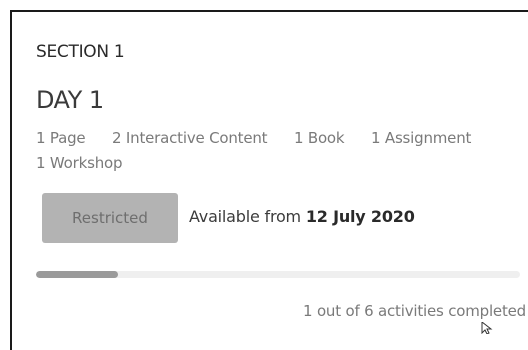 This screenshot has height=350, width=528. Describe the element at coordinates (278, 274) in the screenshot. I see `progress-bar` at that location.